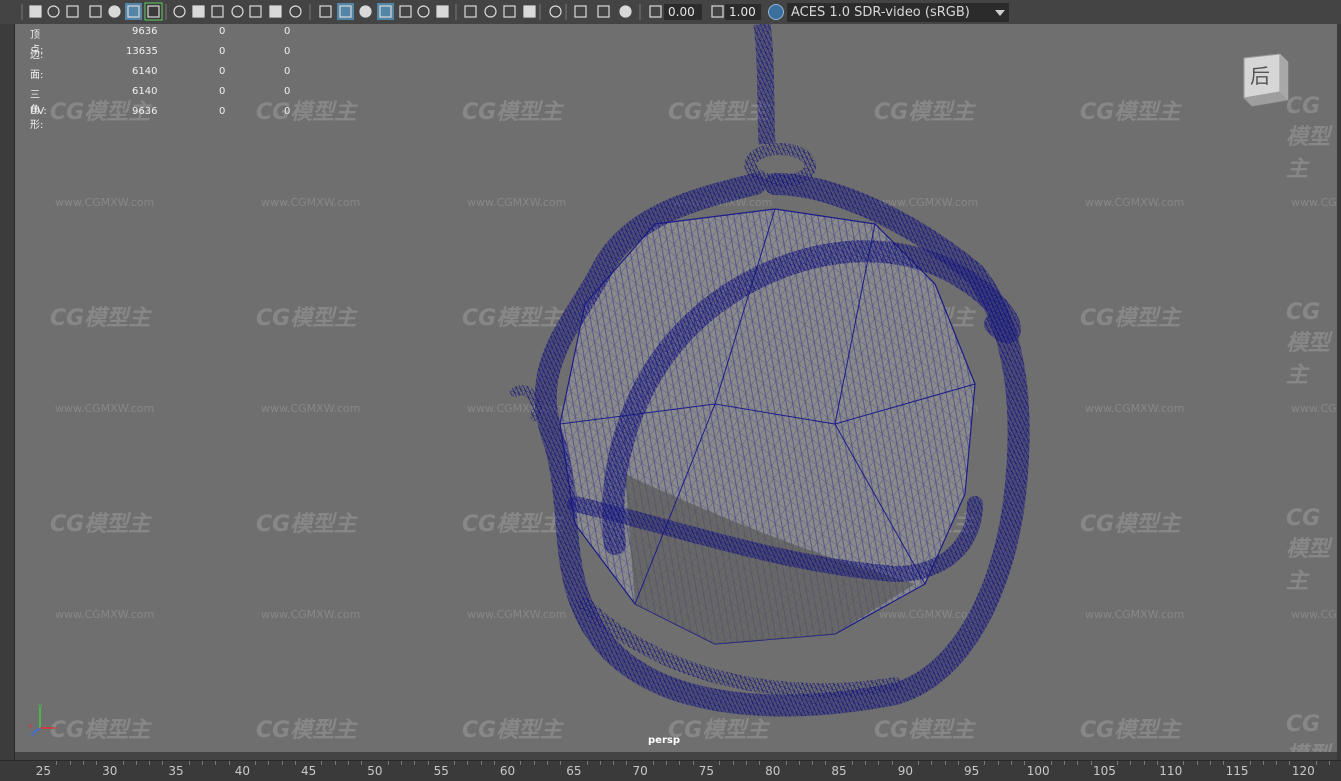  Describe the element at coordinates (385, 11) in the screenshot. I see `wireframe-on-shaded-icon` at that location.